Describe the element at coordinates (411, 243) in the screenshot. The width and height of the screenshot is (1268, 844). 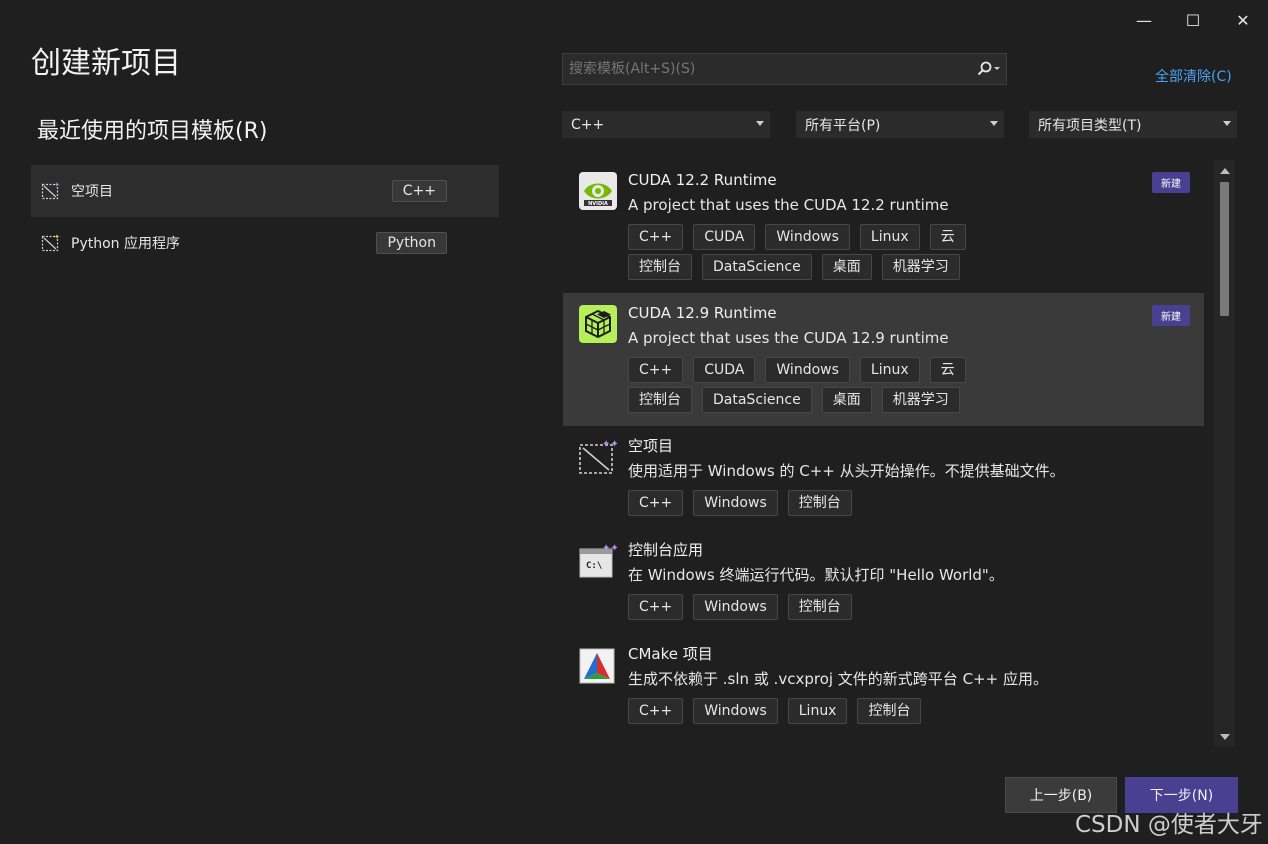
I see `recent-item-tag: Python` at that location.